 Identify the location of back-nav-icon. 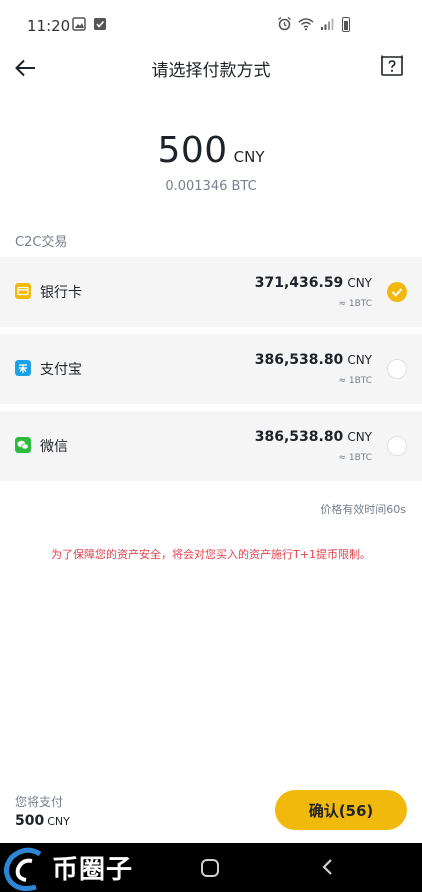
(328, 867).